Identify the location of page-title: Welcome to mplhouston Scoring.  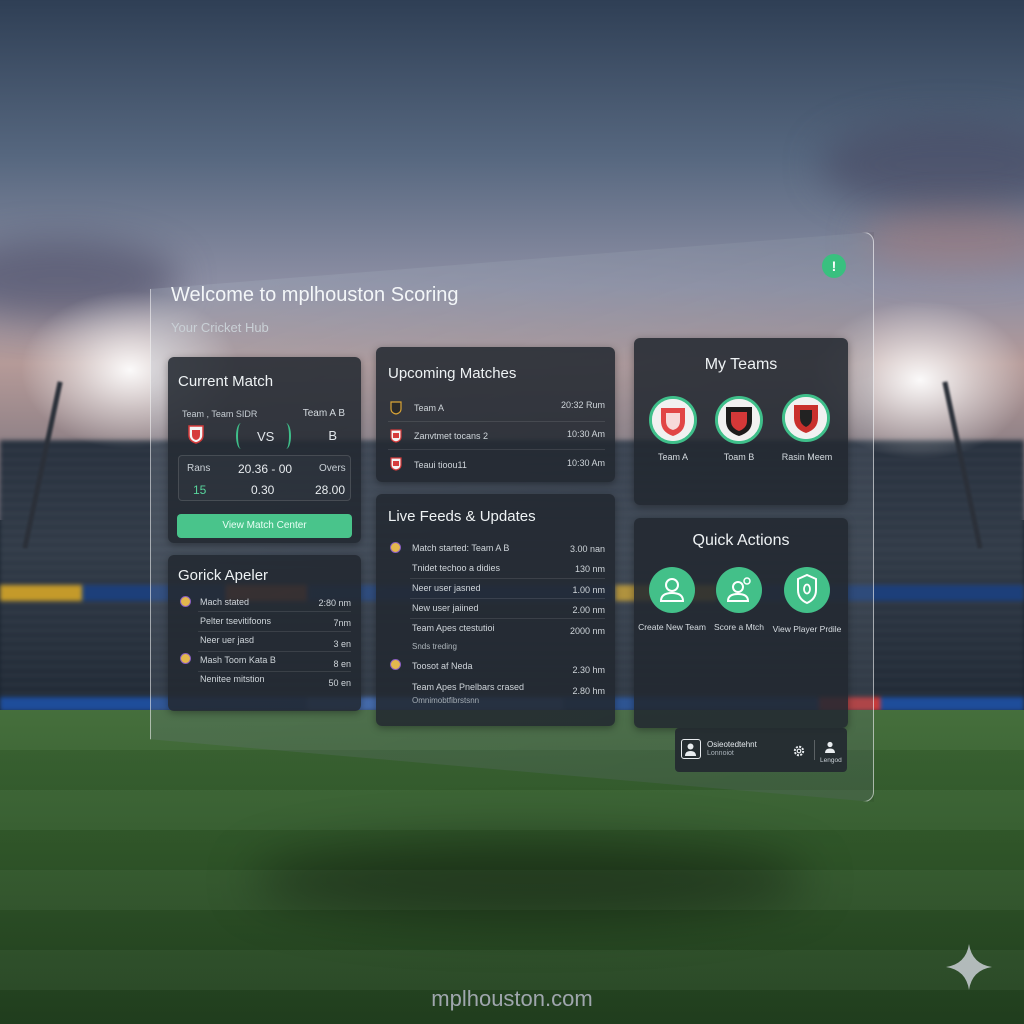
(315, 295).